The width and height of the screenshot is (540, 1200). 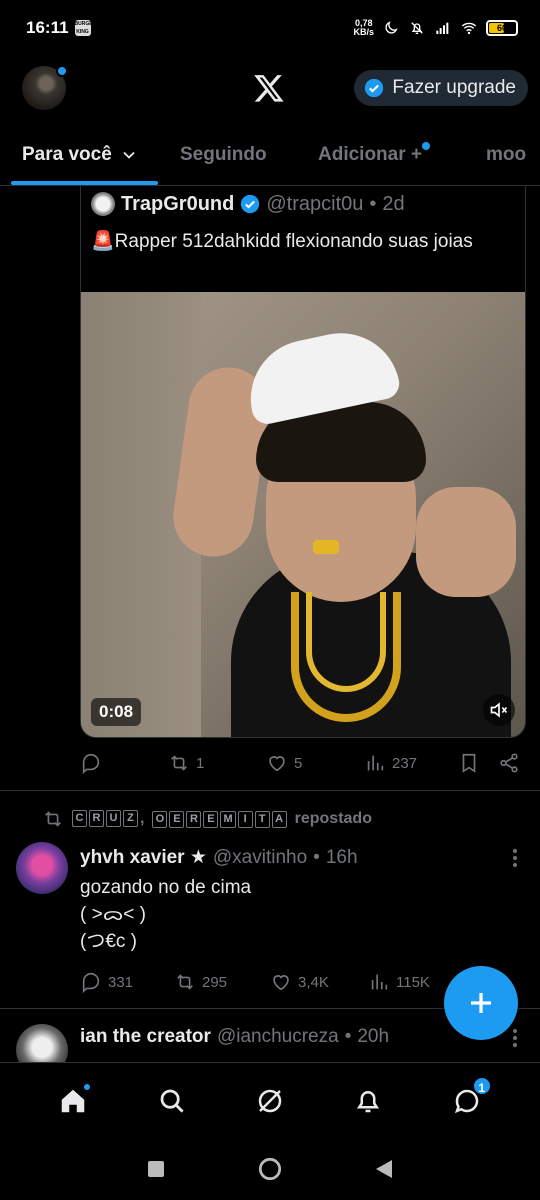 I want to click on upgrade-button: Fazer upgrade, so click(x=441, y=88).